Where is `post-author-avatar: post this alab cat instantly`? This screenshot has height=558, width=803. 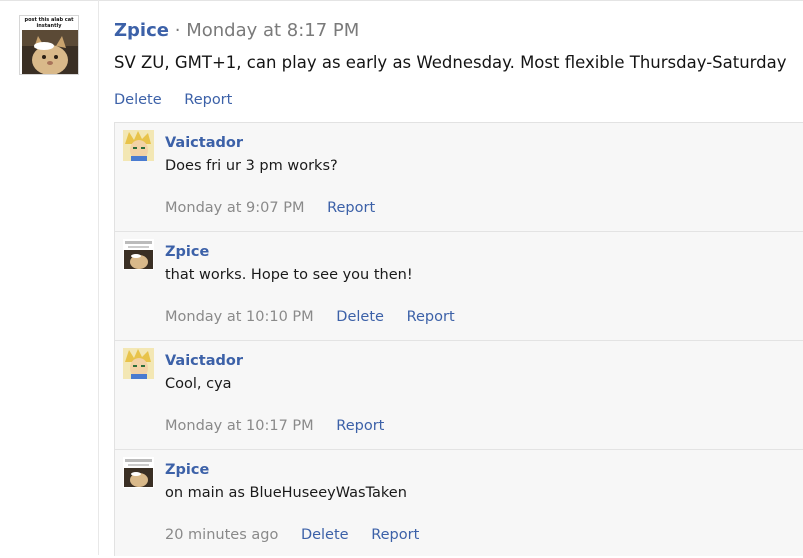 post-author-avatar: post this alab cat instantly is located at coordinates (49, 45).